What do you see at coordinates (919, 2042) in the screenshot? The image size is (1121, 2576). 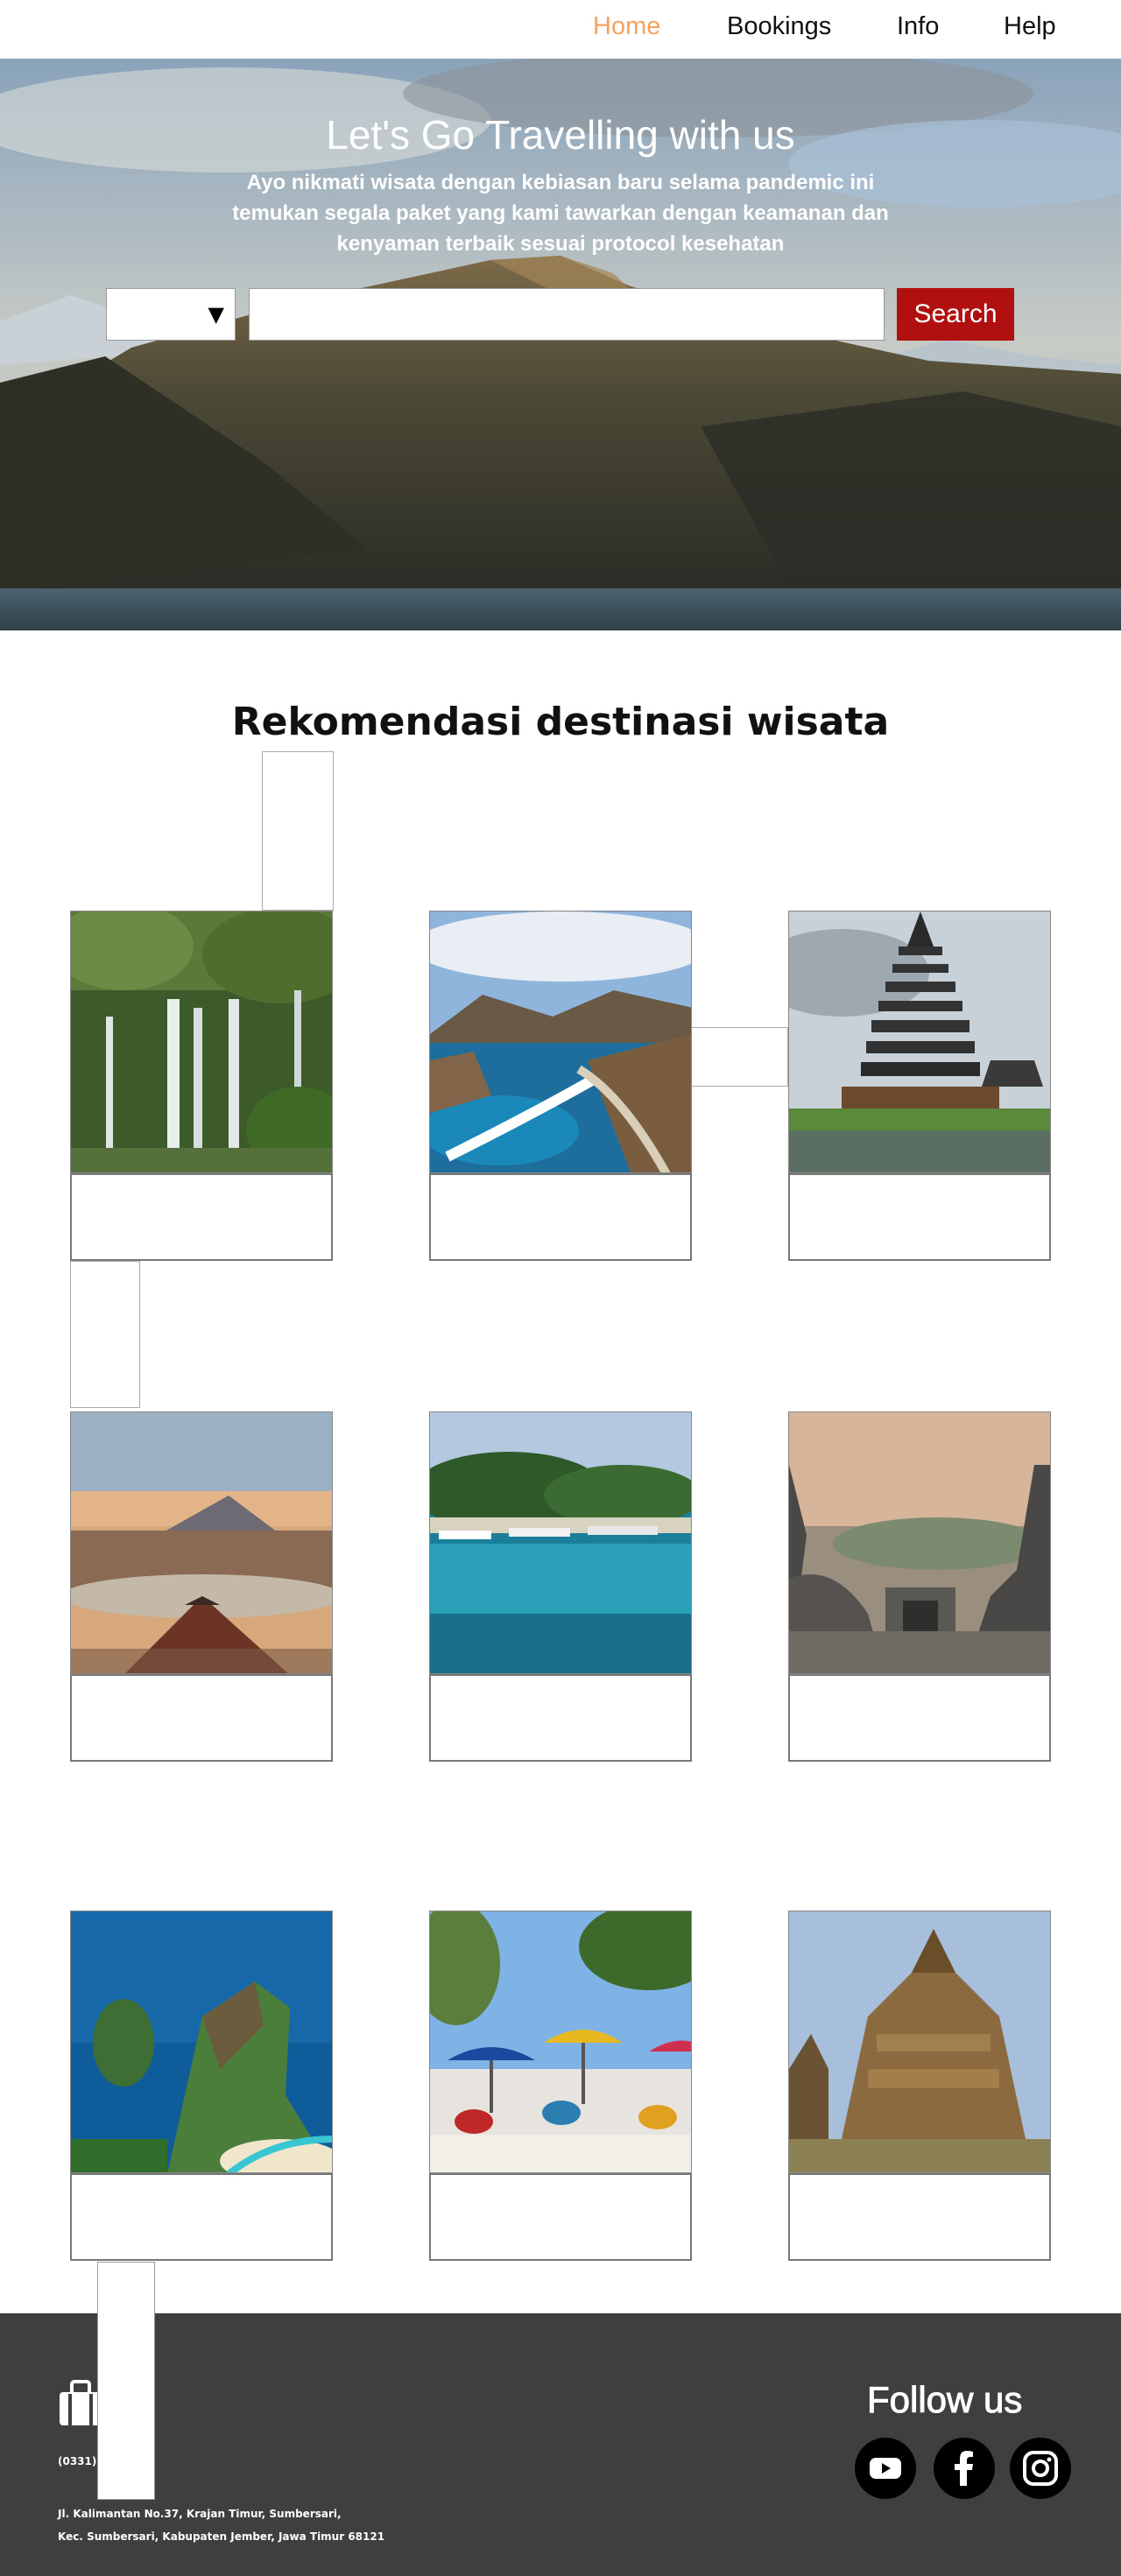 I see `destination-image-hindu-temple` at bounding box center [919, 2042].